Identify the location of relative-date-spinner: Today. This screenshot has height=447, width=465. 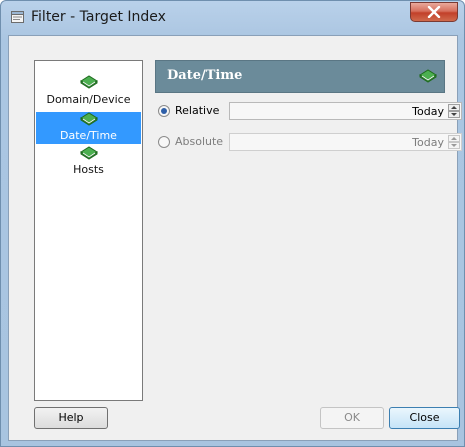
(345, 111).